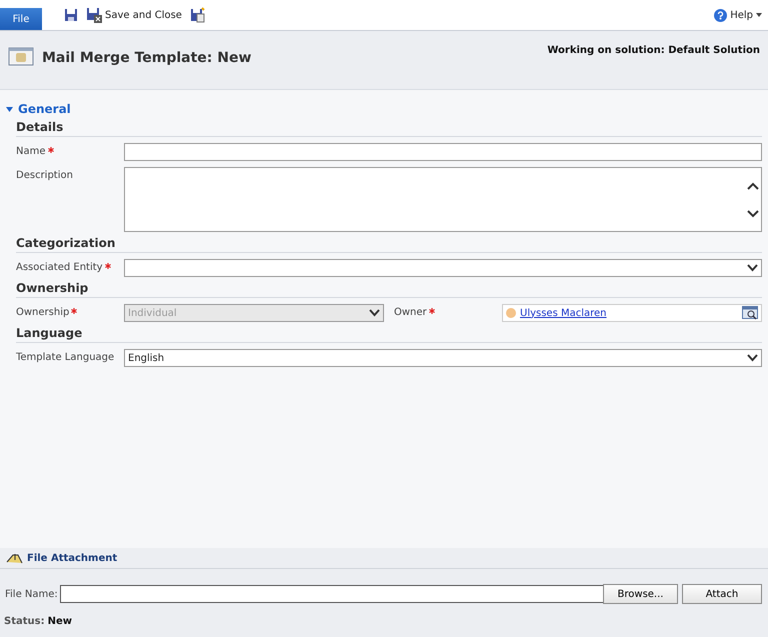  What do you see at coordinates (753, 200) in the screenshot?
I see `scroll-arrows-icon` at bounding box center [753, 200].